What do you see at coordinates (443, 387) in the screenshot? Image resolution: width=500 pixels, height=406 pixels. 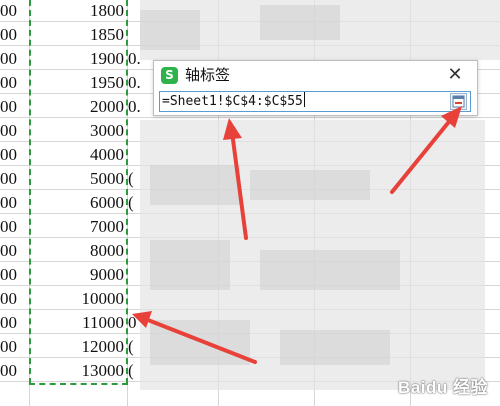 I see `watermark: Baidu 经验` at bounding box center [443, 387].